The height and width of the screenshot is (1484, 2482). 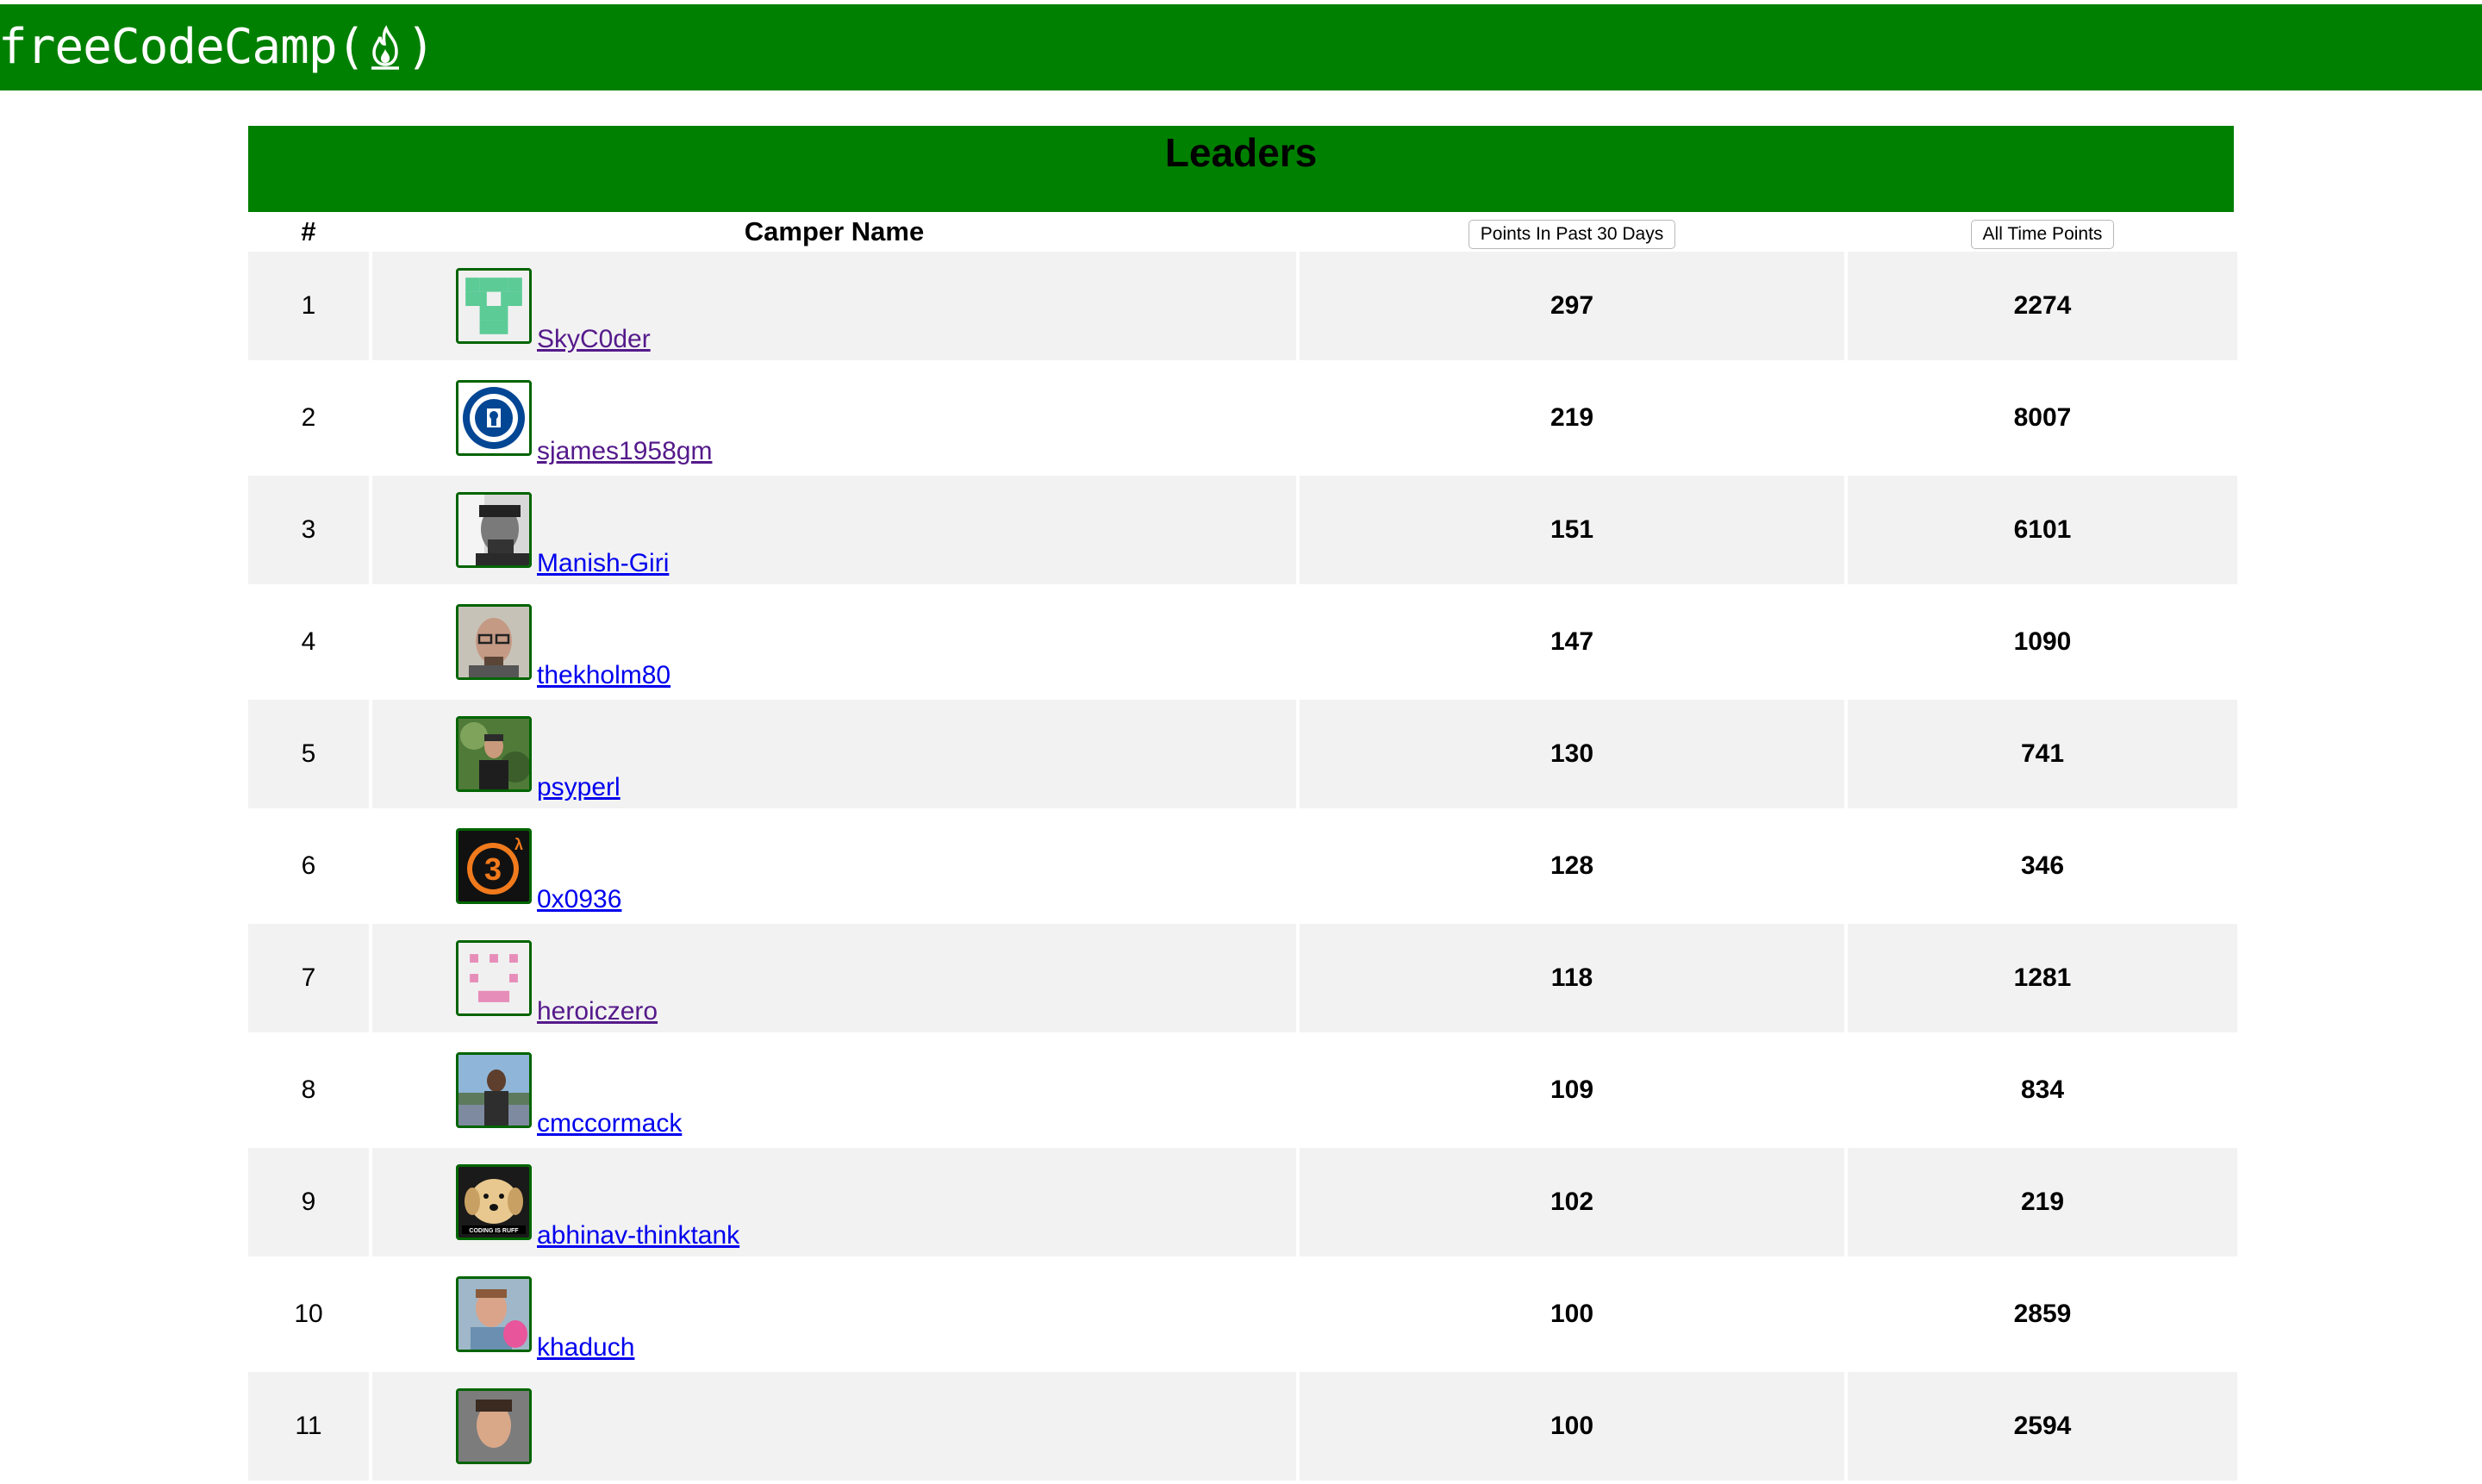 I want to click on camper-link: Manish-Giri, so click(x=603, y=564).